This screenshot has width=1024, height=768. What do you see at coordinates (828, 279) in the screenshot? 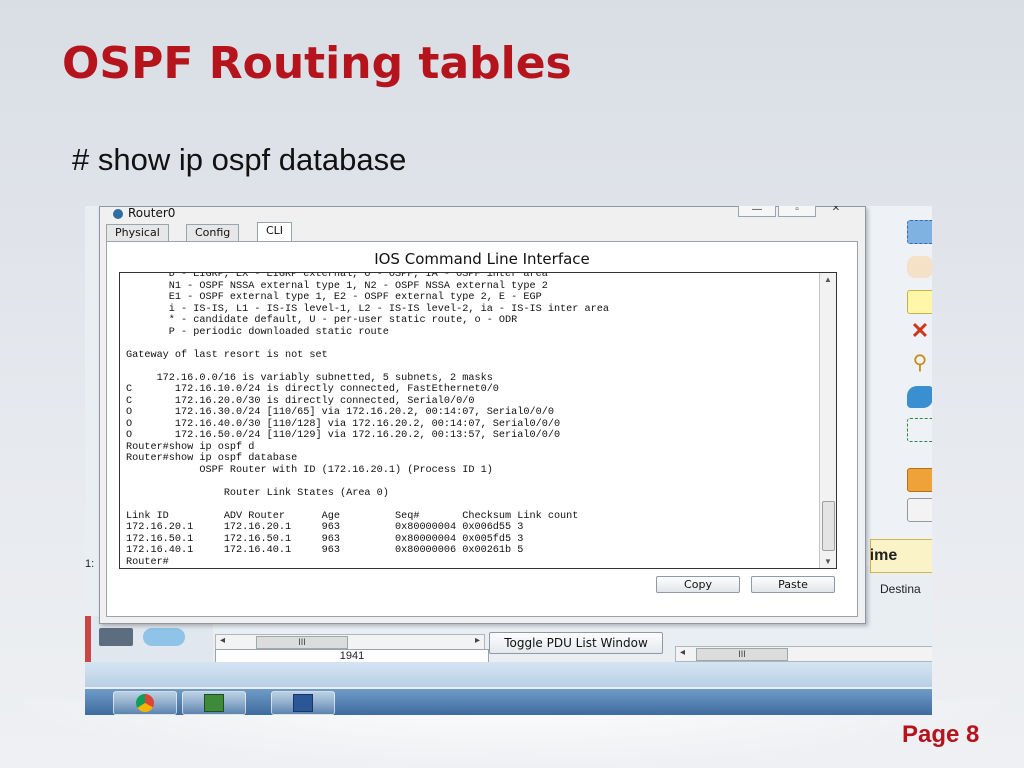
I see `scroll-up-arrow-icon: ▲` at bounding box center [828, 279].